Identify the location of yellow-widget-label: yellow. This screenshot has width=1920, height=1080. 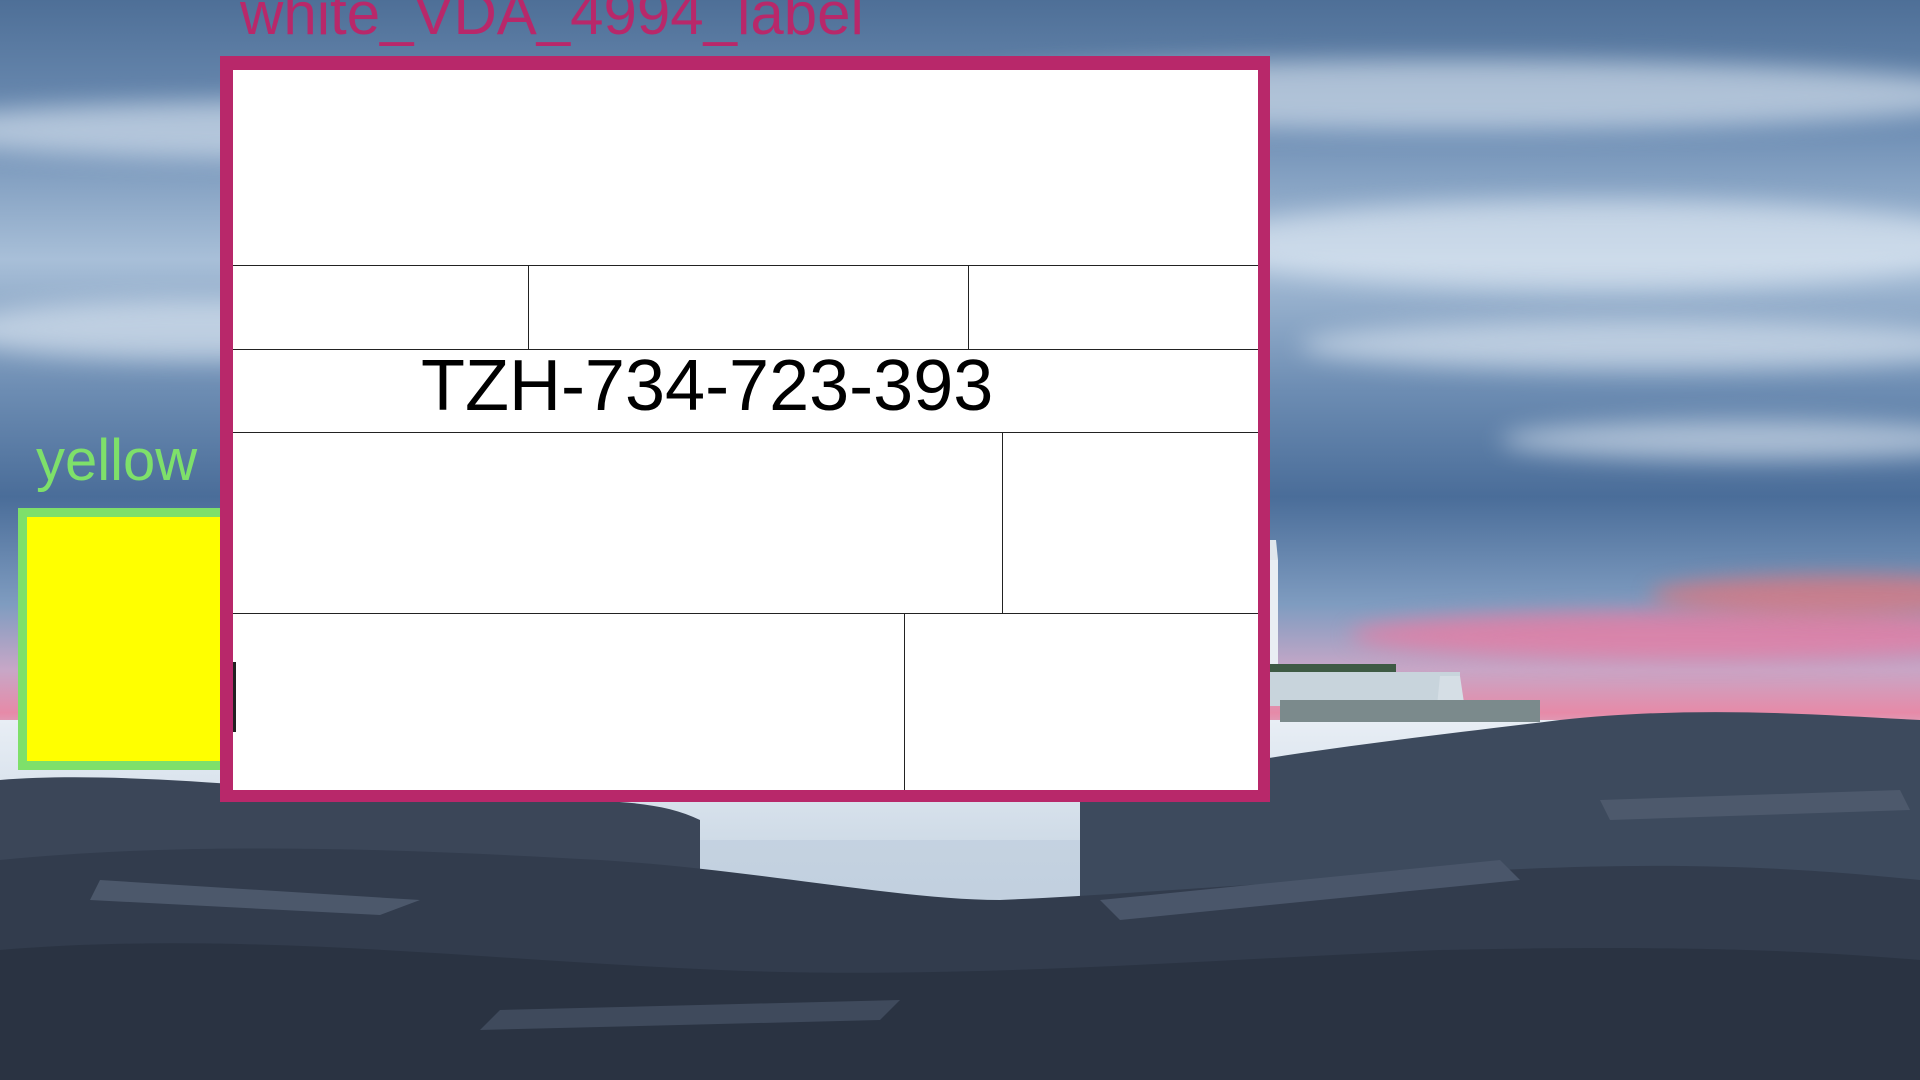
(117, 460).